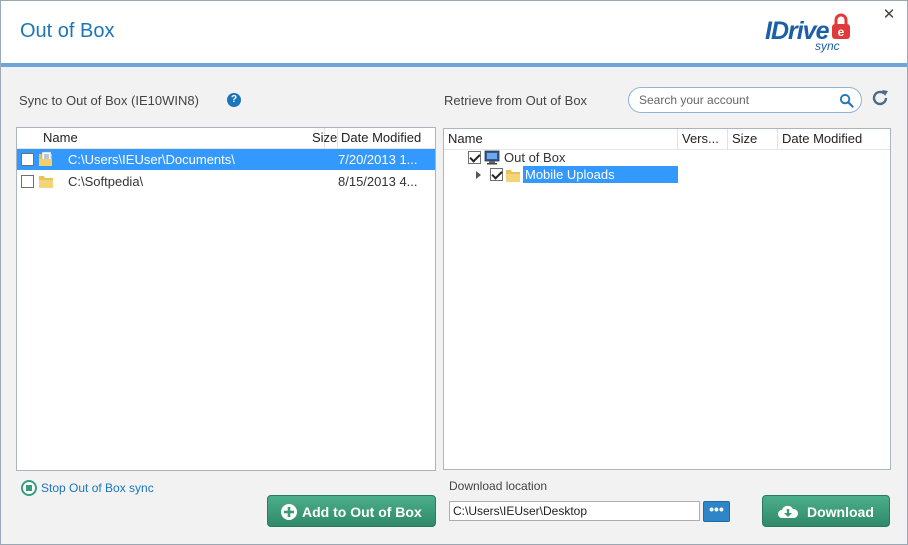 Image resolution: width=908 pixels, height=545 pixels. Describe the element at coordinates (880, 98) in the screenshot. I see `refresh-icon` at that location.